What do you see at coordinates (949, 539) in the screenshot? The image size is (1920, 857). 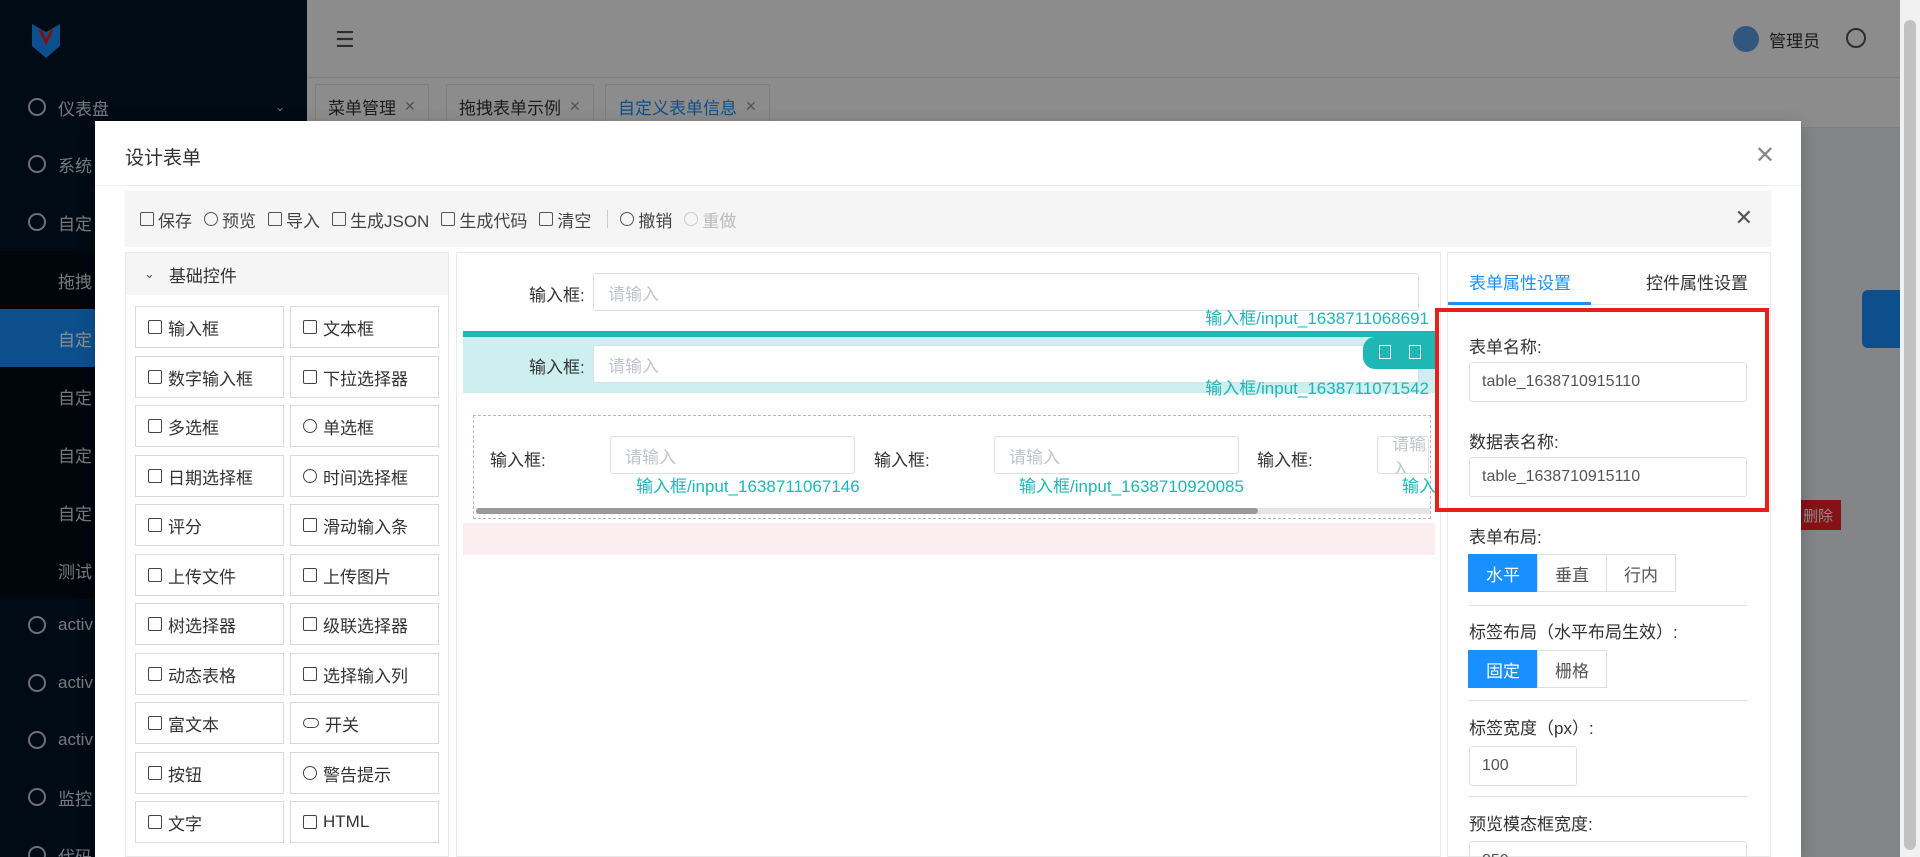 I see `drop-zone` at bounding box center [949, 539].